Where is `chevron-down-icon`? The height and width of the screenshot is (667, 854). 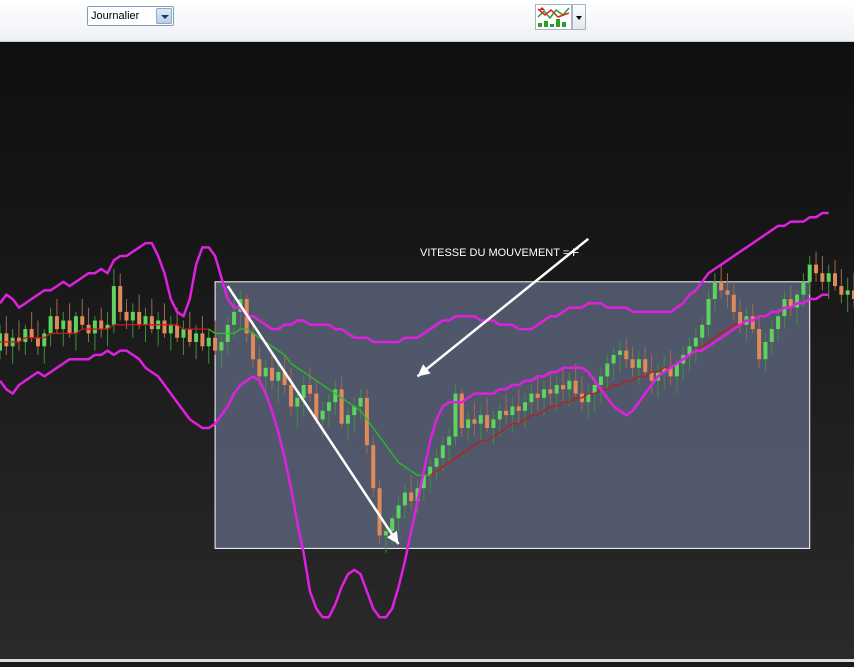
chevron-down-icon is located at coordinates (164, 16).